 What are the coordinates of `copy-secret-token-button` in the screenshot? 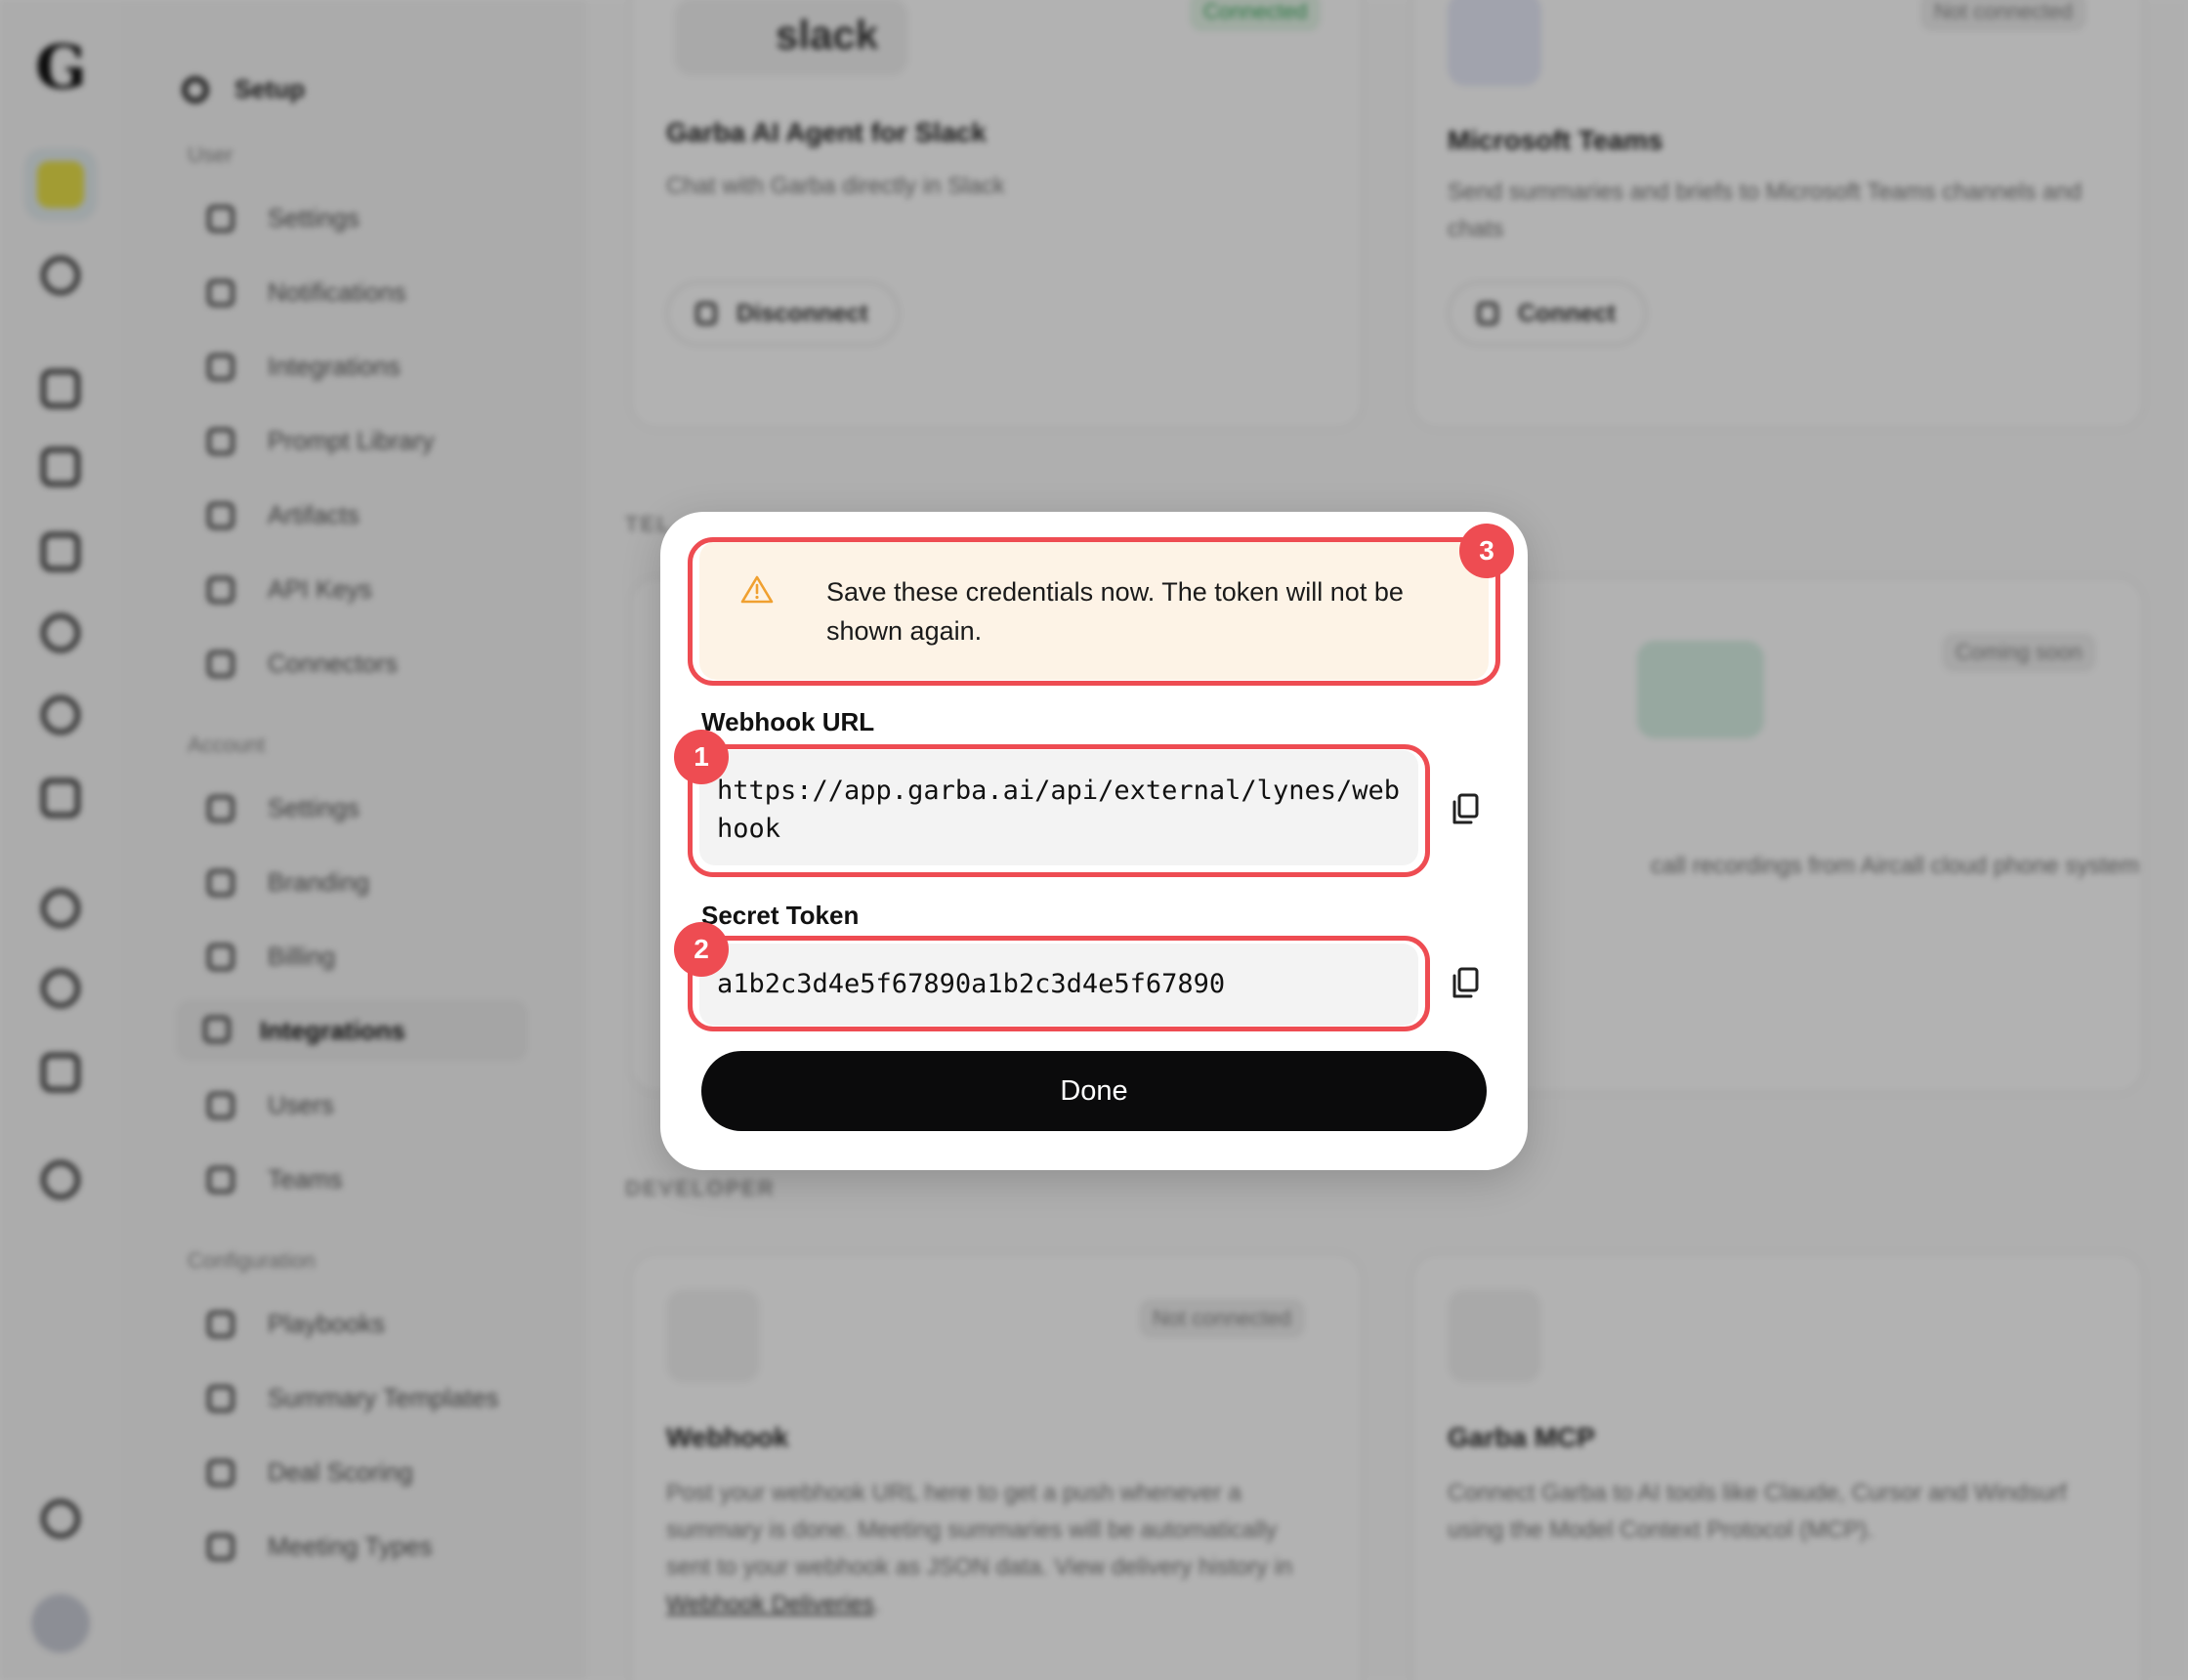 It's located at (1466, 983).